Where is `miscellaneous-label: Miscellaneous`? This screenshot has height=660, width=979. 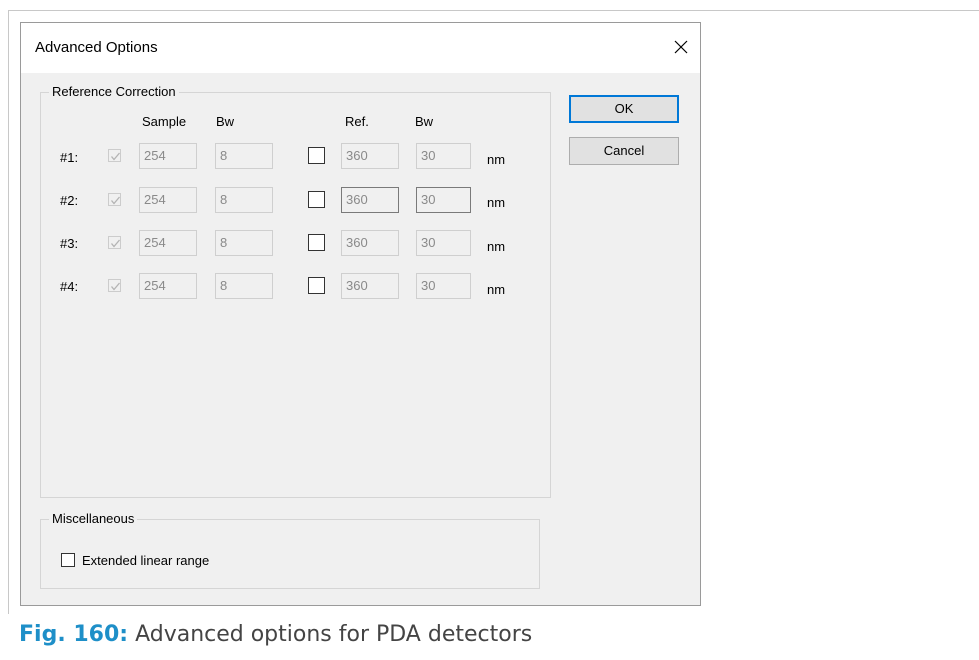 miscellaneous-label: Miscellaneous is located at coordinates (93, 519).